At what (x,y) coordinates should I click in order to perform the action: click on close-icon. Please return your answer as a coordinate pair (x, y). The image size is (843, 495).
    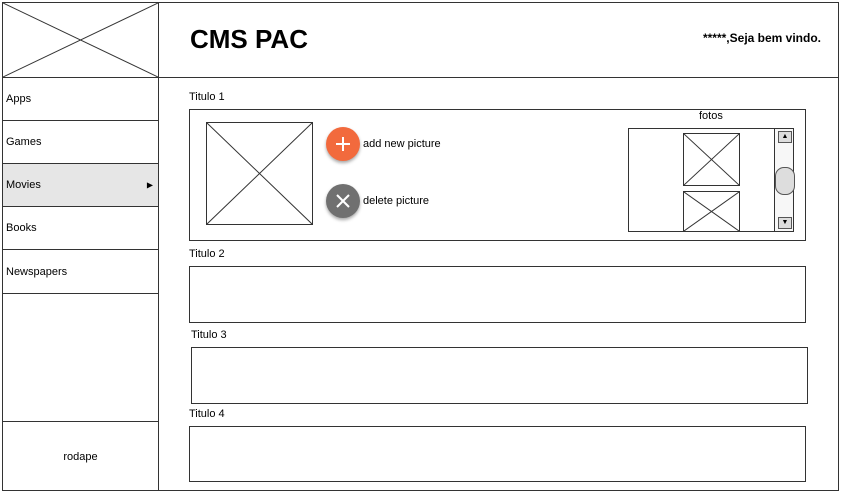
    Looking at the image, I should click on (343, 201).